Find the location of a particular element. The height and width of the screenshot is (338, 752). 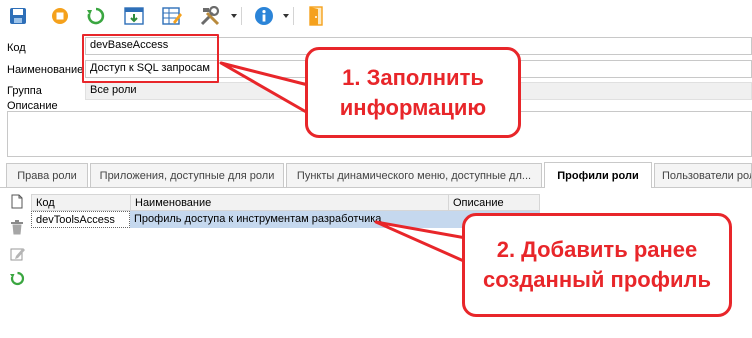

tab-role-profiles: Профили роли is located at coordinates (598, 175).